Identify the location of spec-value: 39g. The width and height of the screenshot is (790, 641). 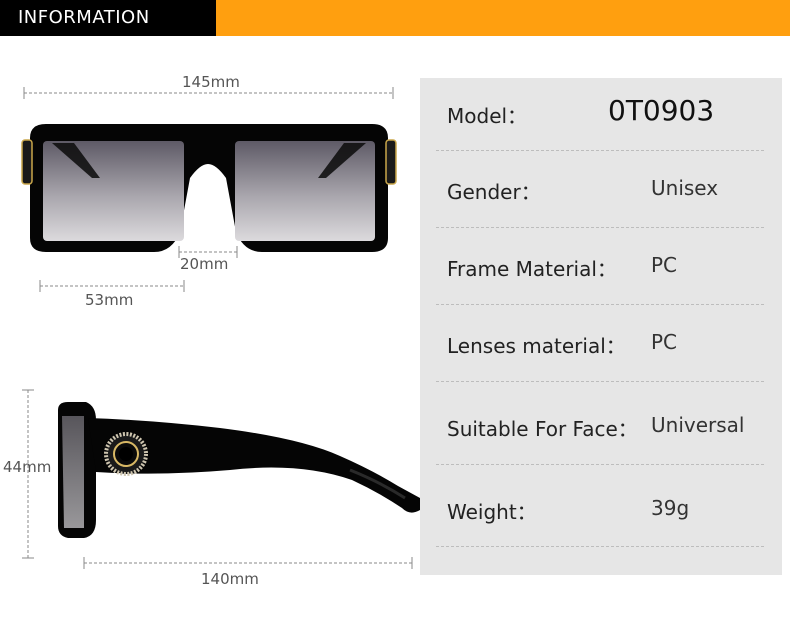
(670, 508).